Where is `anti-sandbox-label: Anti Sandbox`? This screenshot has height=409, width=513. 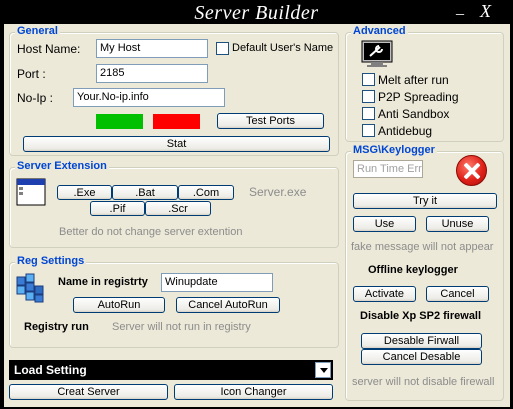
anti-sandbox-label: Anti Sandbox is located at coordinates (414, 114).